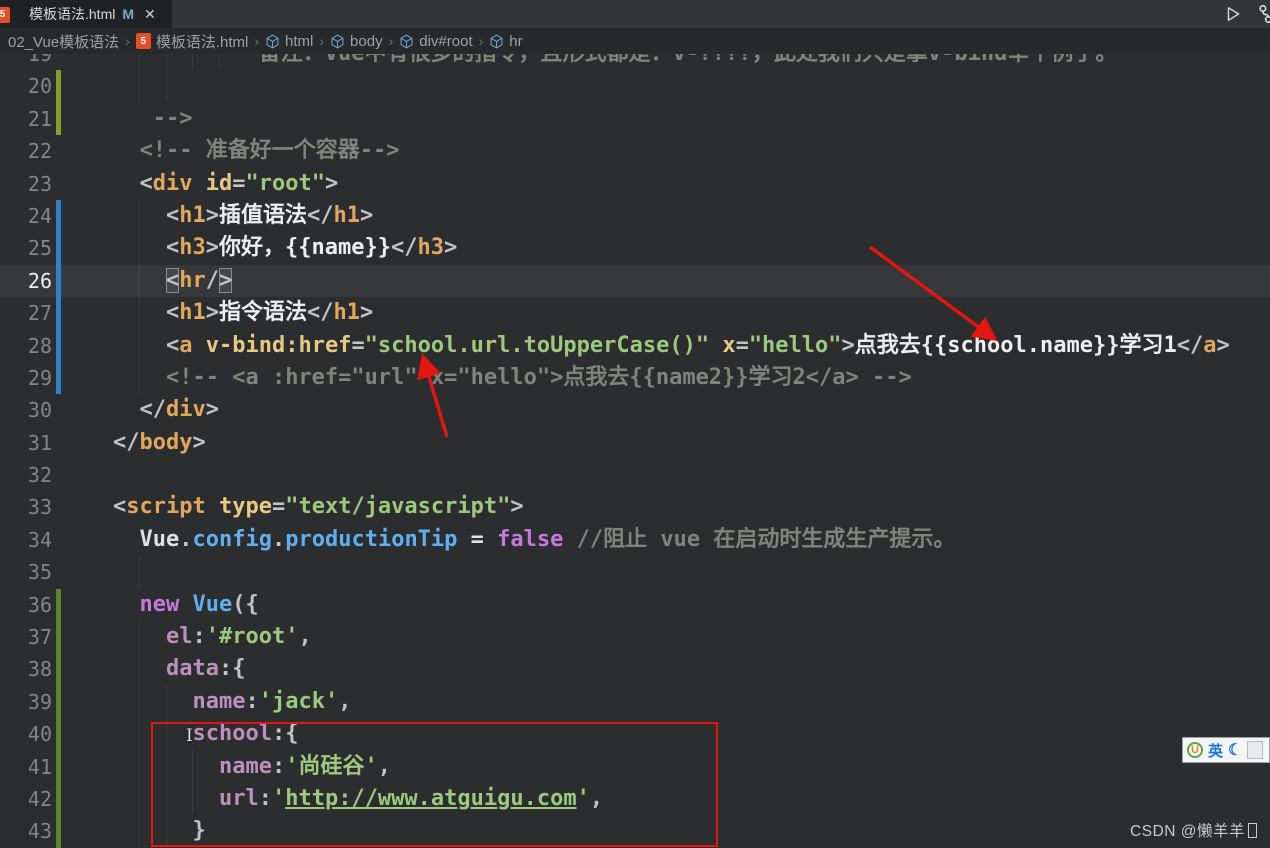 This screenshot has height=848, width=1270. What do you see at coordinates (39, 507) in the screenshot?
I see `line-number: 33` at bounding box center [39, 507].